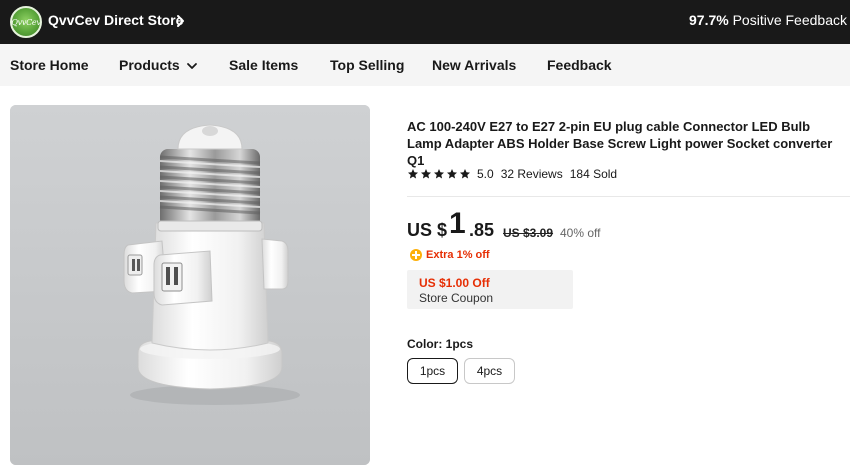 This screenshot has width=850, height=473. What do you see at coordinates (456, 298) in the screenshot?
I see `coupon-label: Store Coupon` at bounding box center [456, 298].